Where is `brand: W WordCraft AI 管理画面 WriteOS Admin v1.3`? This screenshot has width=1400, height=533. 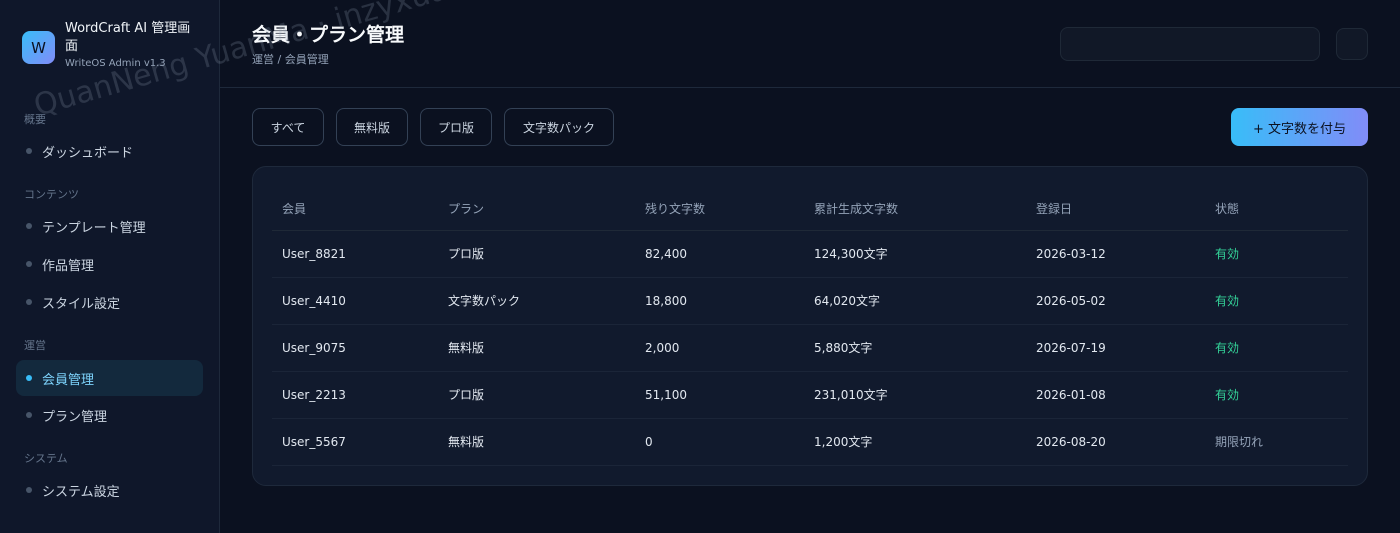 brand: W WordCraft AI 管理画面 WriteOS Admin v1.3 is located at coordinates (111, 44).